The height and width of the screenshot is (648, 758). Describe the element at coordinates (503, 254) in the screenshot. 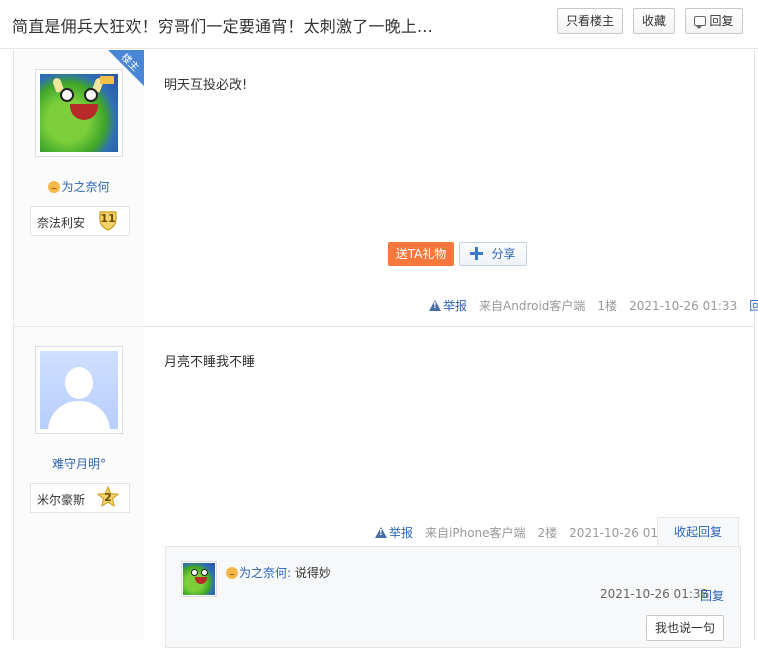

I see `share-label: 分享` at that location.